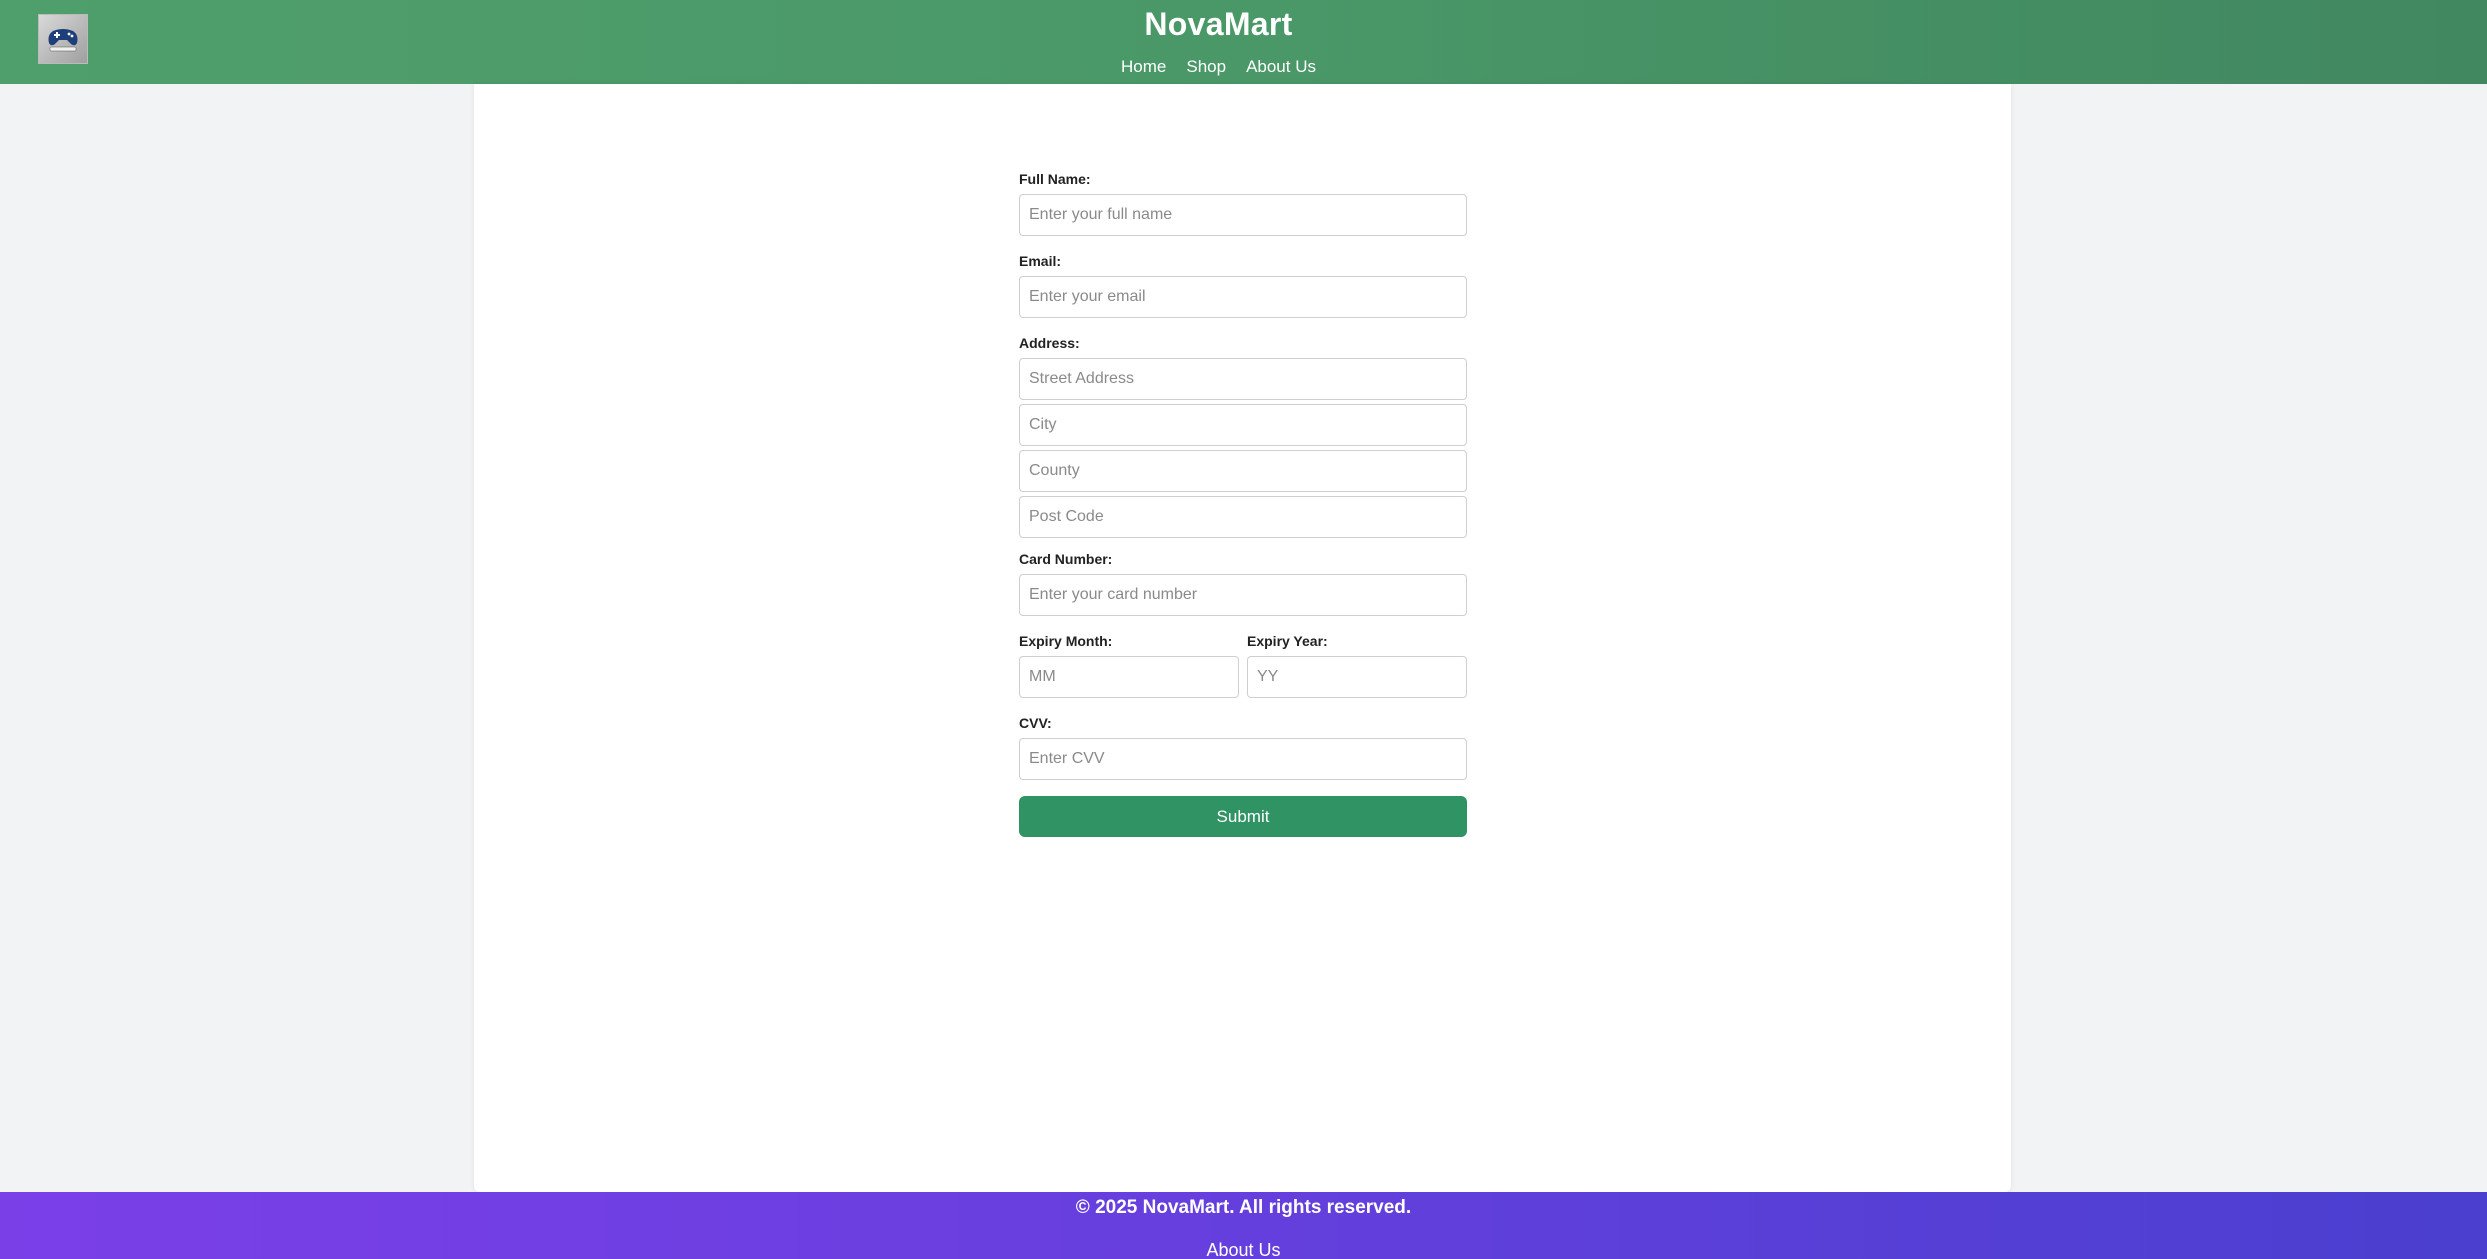 The image size is (2487, 1259). I want to click on main-nav: Home Shop About Us, so click(1218, 67).